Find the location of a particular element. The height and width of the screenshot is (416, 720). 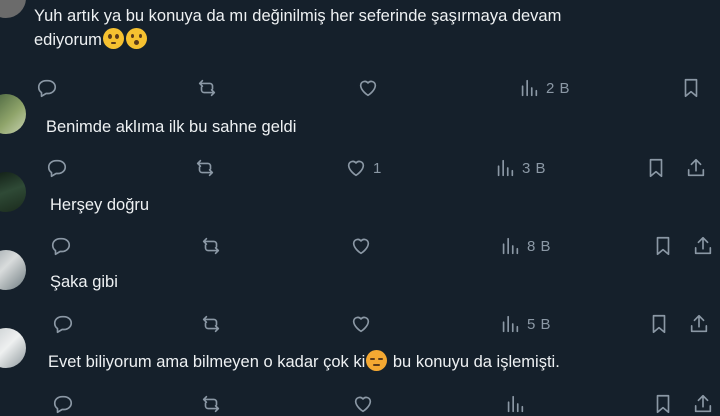

pleading-face-icon is located at coordinates (113, 38).